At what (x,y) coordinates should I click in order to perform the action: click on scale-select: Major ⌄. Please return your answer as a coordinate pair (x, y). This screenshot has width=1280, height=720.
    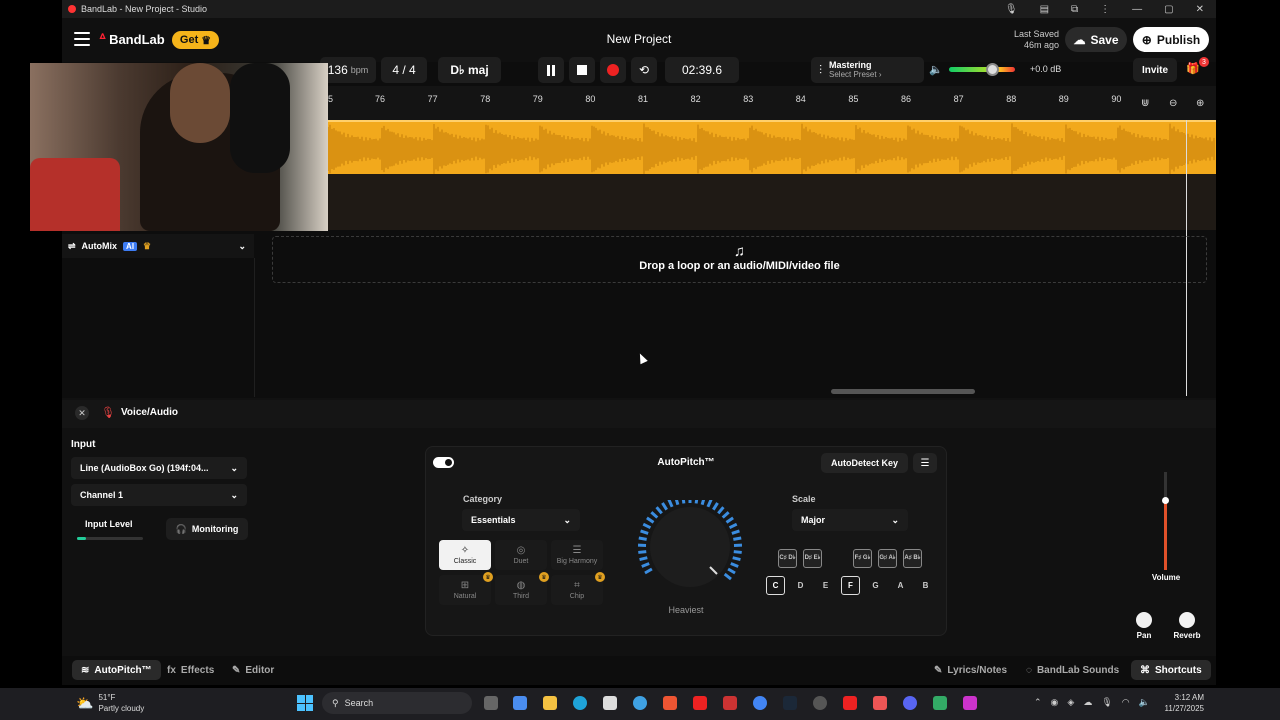
    Looking at the image, I should click on (850, 520).